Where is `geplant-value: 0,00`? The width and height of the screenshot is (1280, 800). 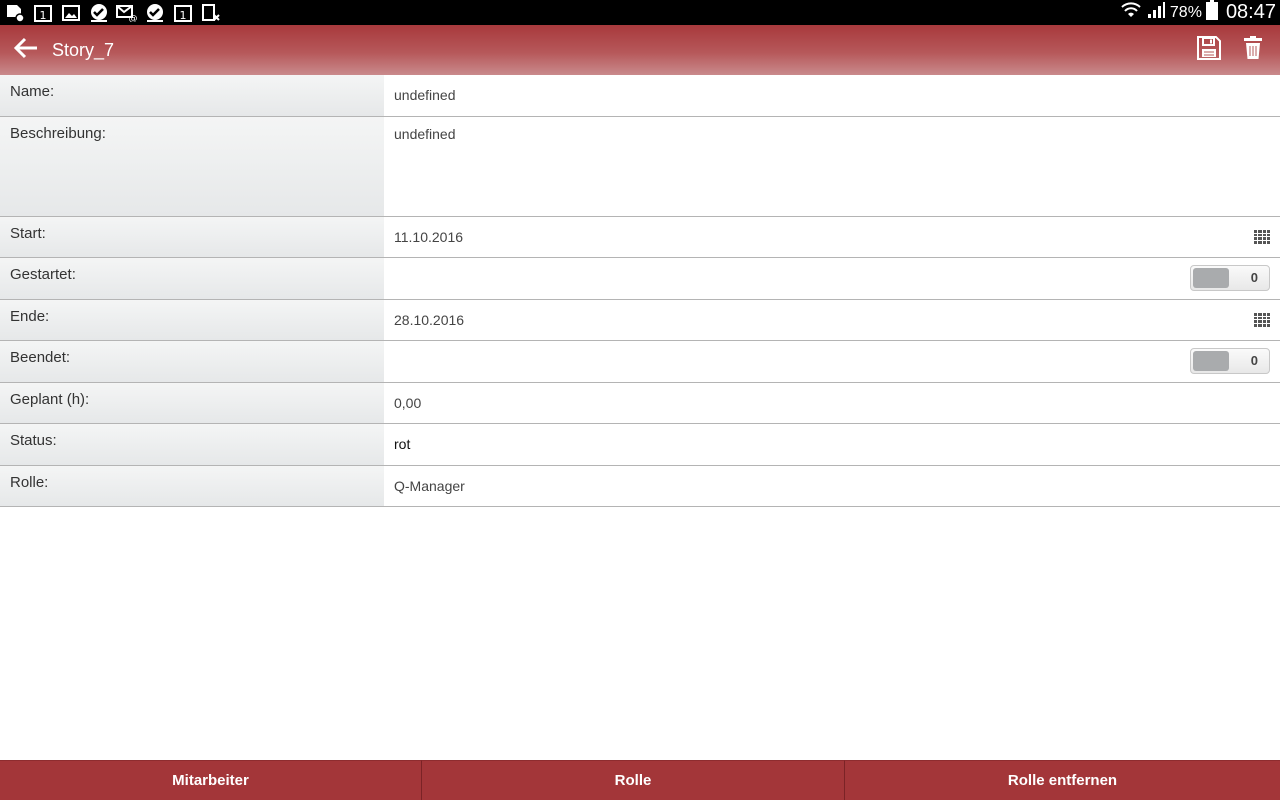
geplant-value: 0,00 is located at coordinates (408, 402).